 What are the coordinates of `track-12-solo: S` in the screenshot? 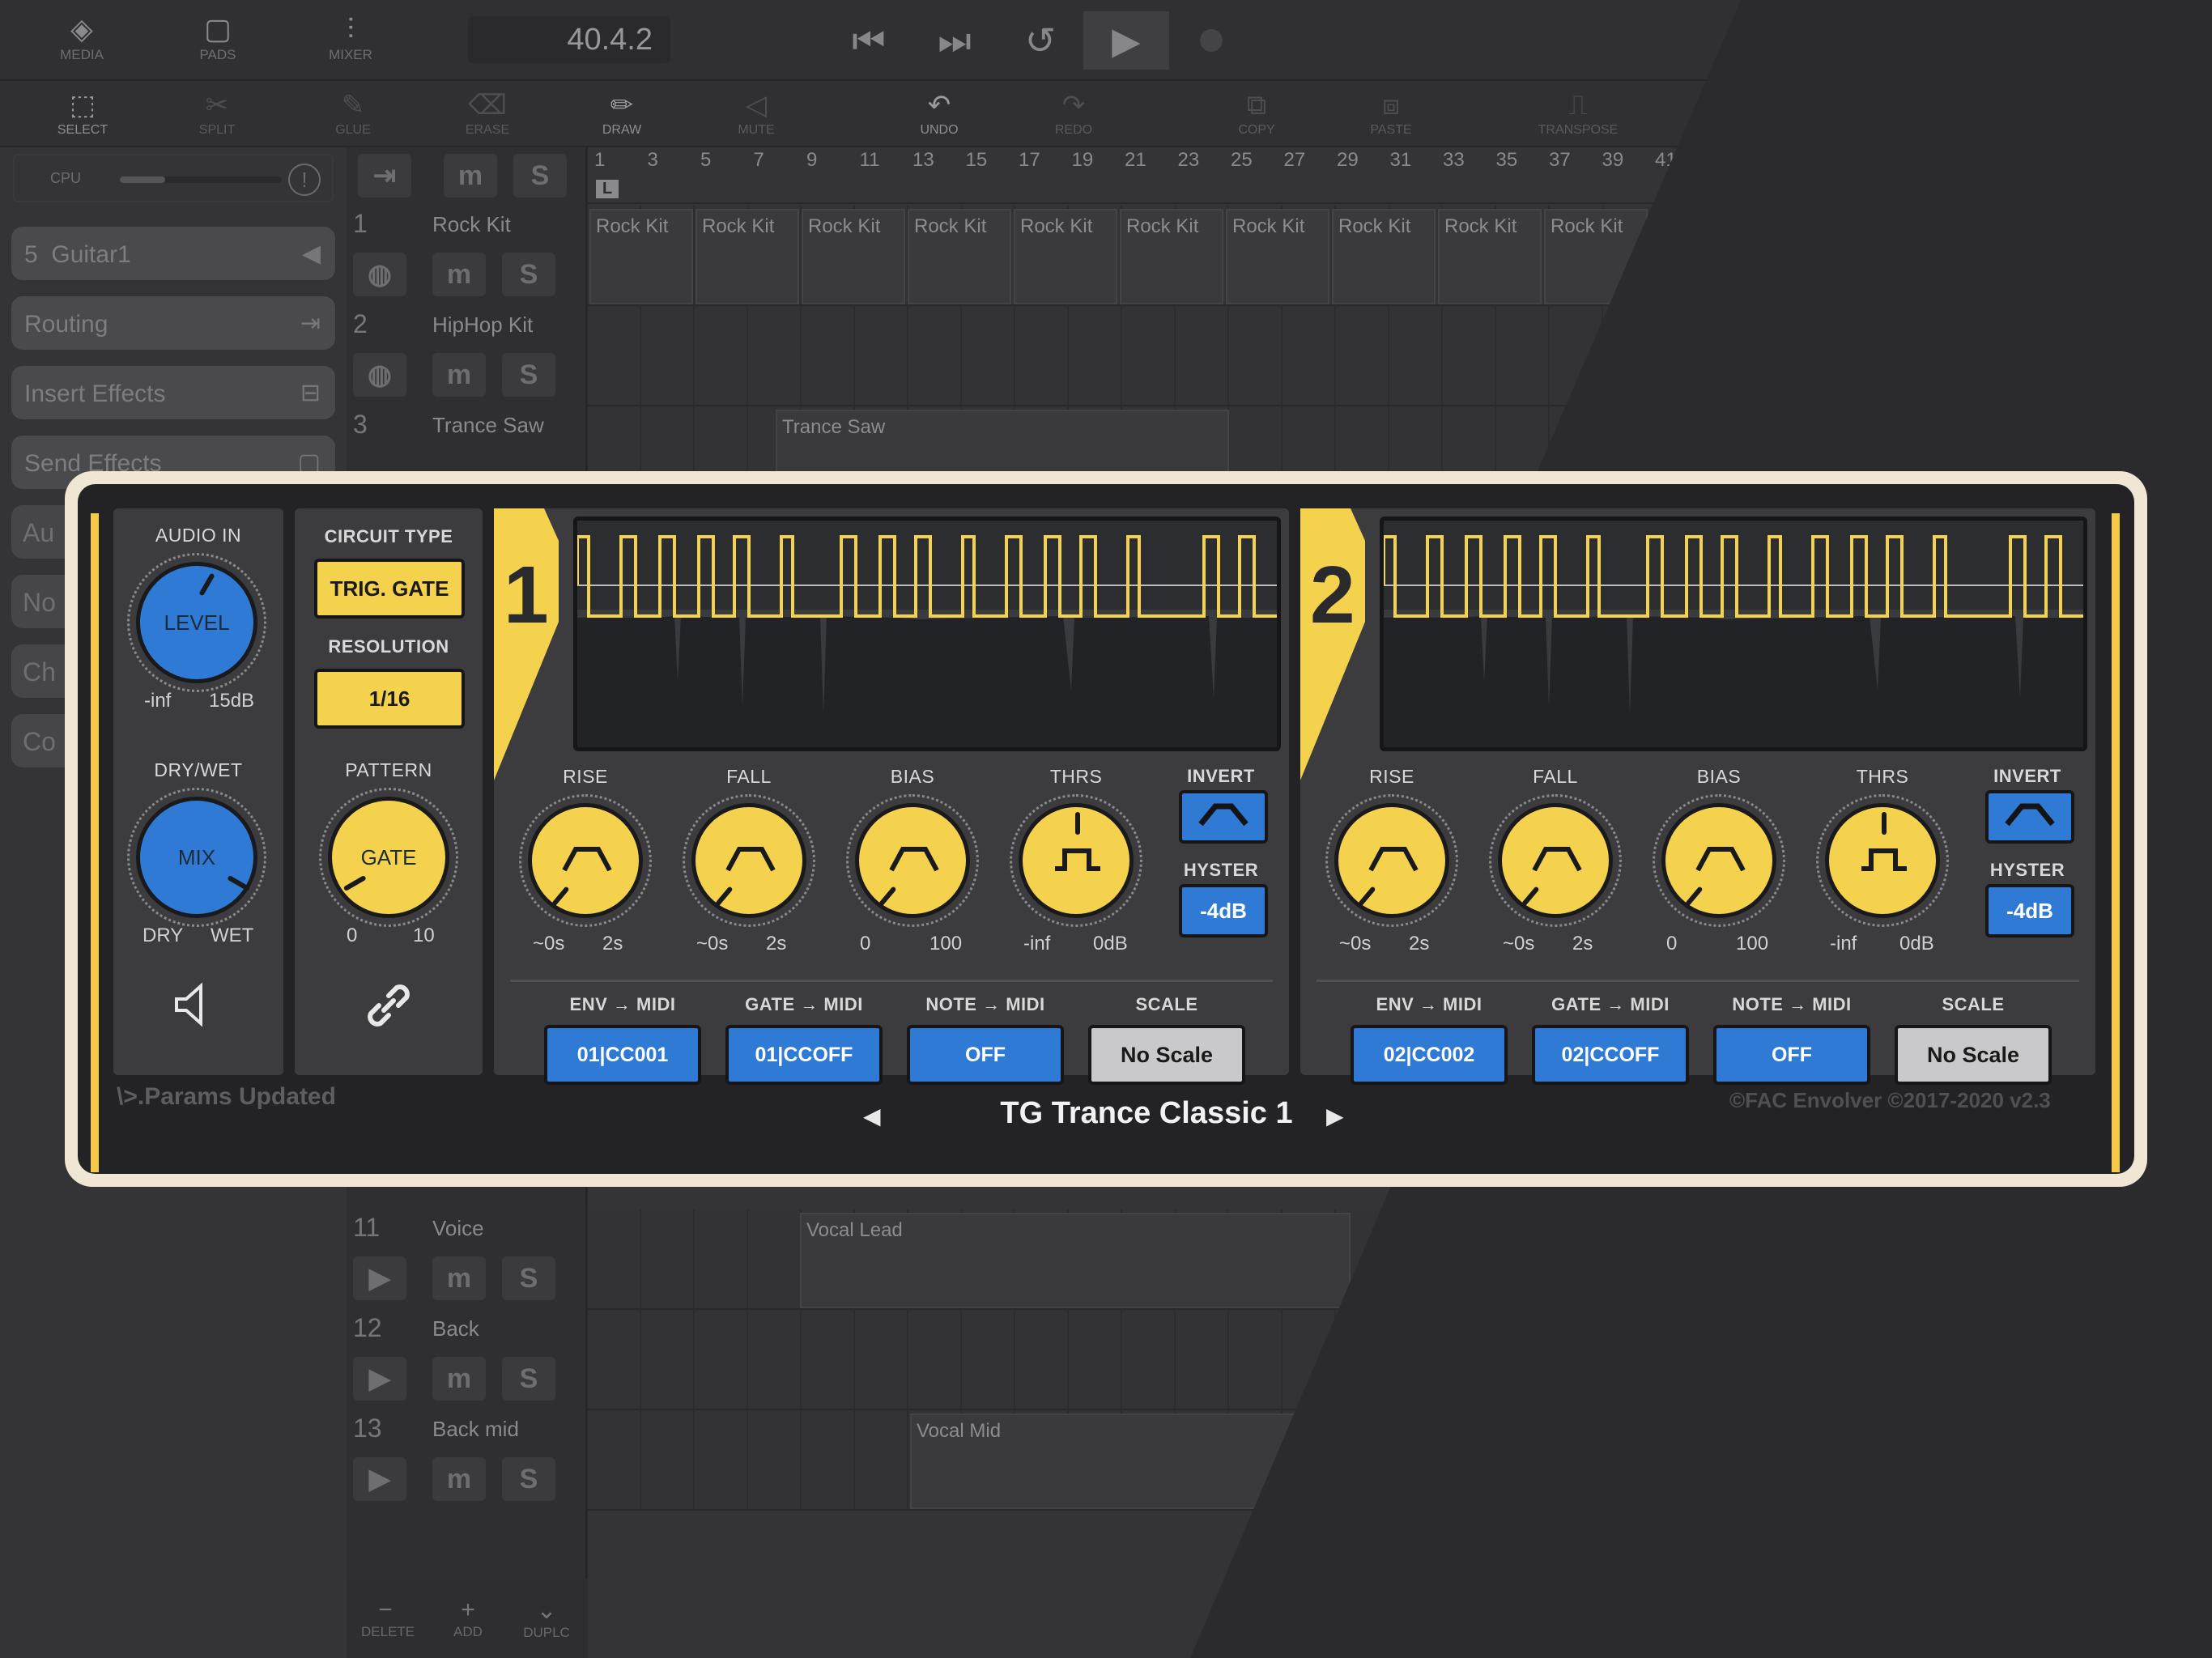 It's located at (528, 1379).